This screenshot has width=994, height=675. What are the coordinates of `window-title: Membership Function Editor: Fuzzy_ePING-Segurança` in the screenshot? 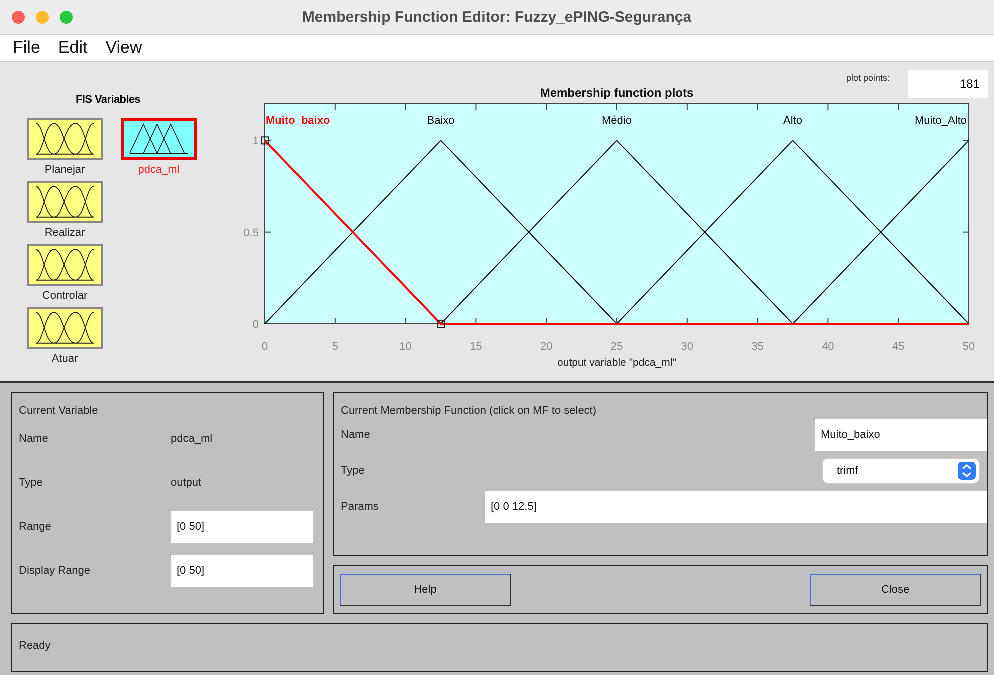 It's located at (497, 17).